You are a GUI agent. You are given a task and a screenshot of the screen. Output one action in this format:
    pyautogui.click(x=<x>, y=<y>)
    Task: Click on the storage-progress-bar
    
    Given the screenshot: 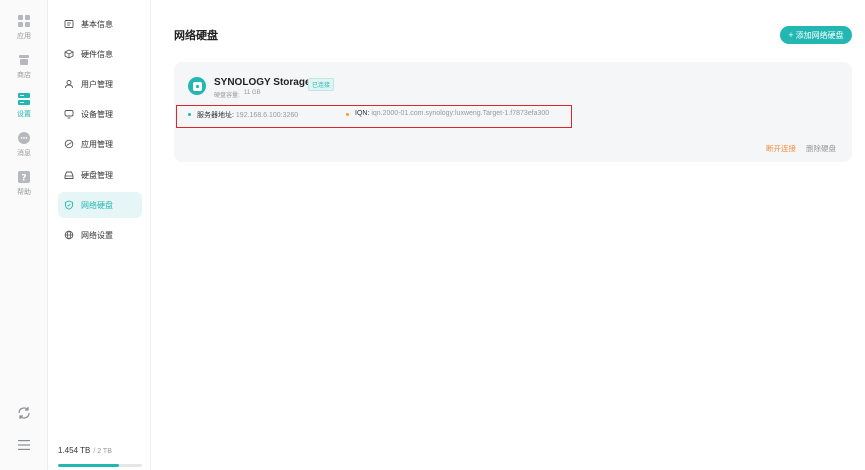 What is the action you would take?
    pyautogui.click(x=100, y=465)
    